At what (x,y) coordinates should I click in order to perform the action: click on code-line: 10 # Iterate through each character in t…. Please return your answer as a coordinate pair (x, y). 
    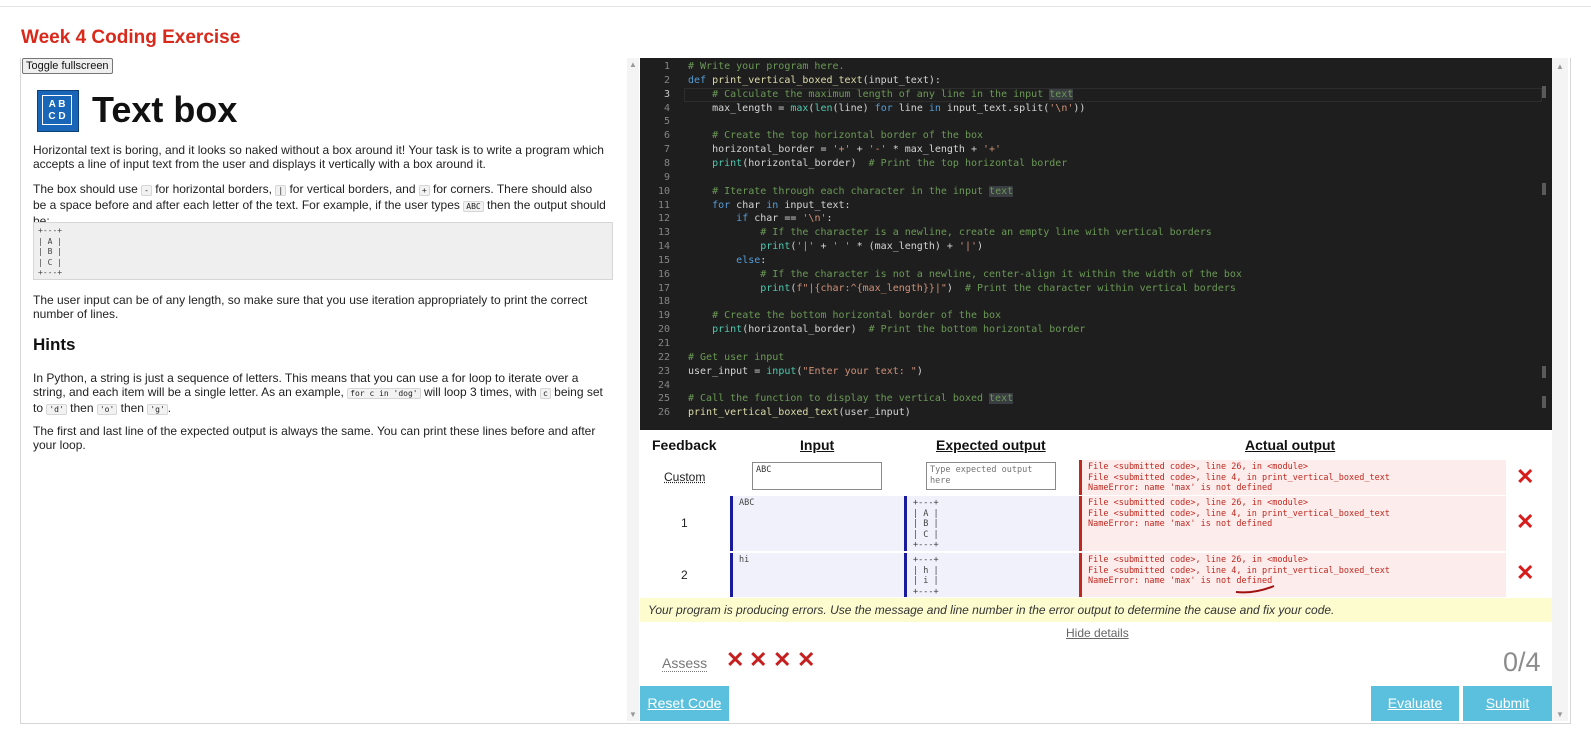
    Looking at the image, I should click on (1096, 192).